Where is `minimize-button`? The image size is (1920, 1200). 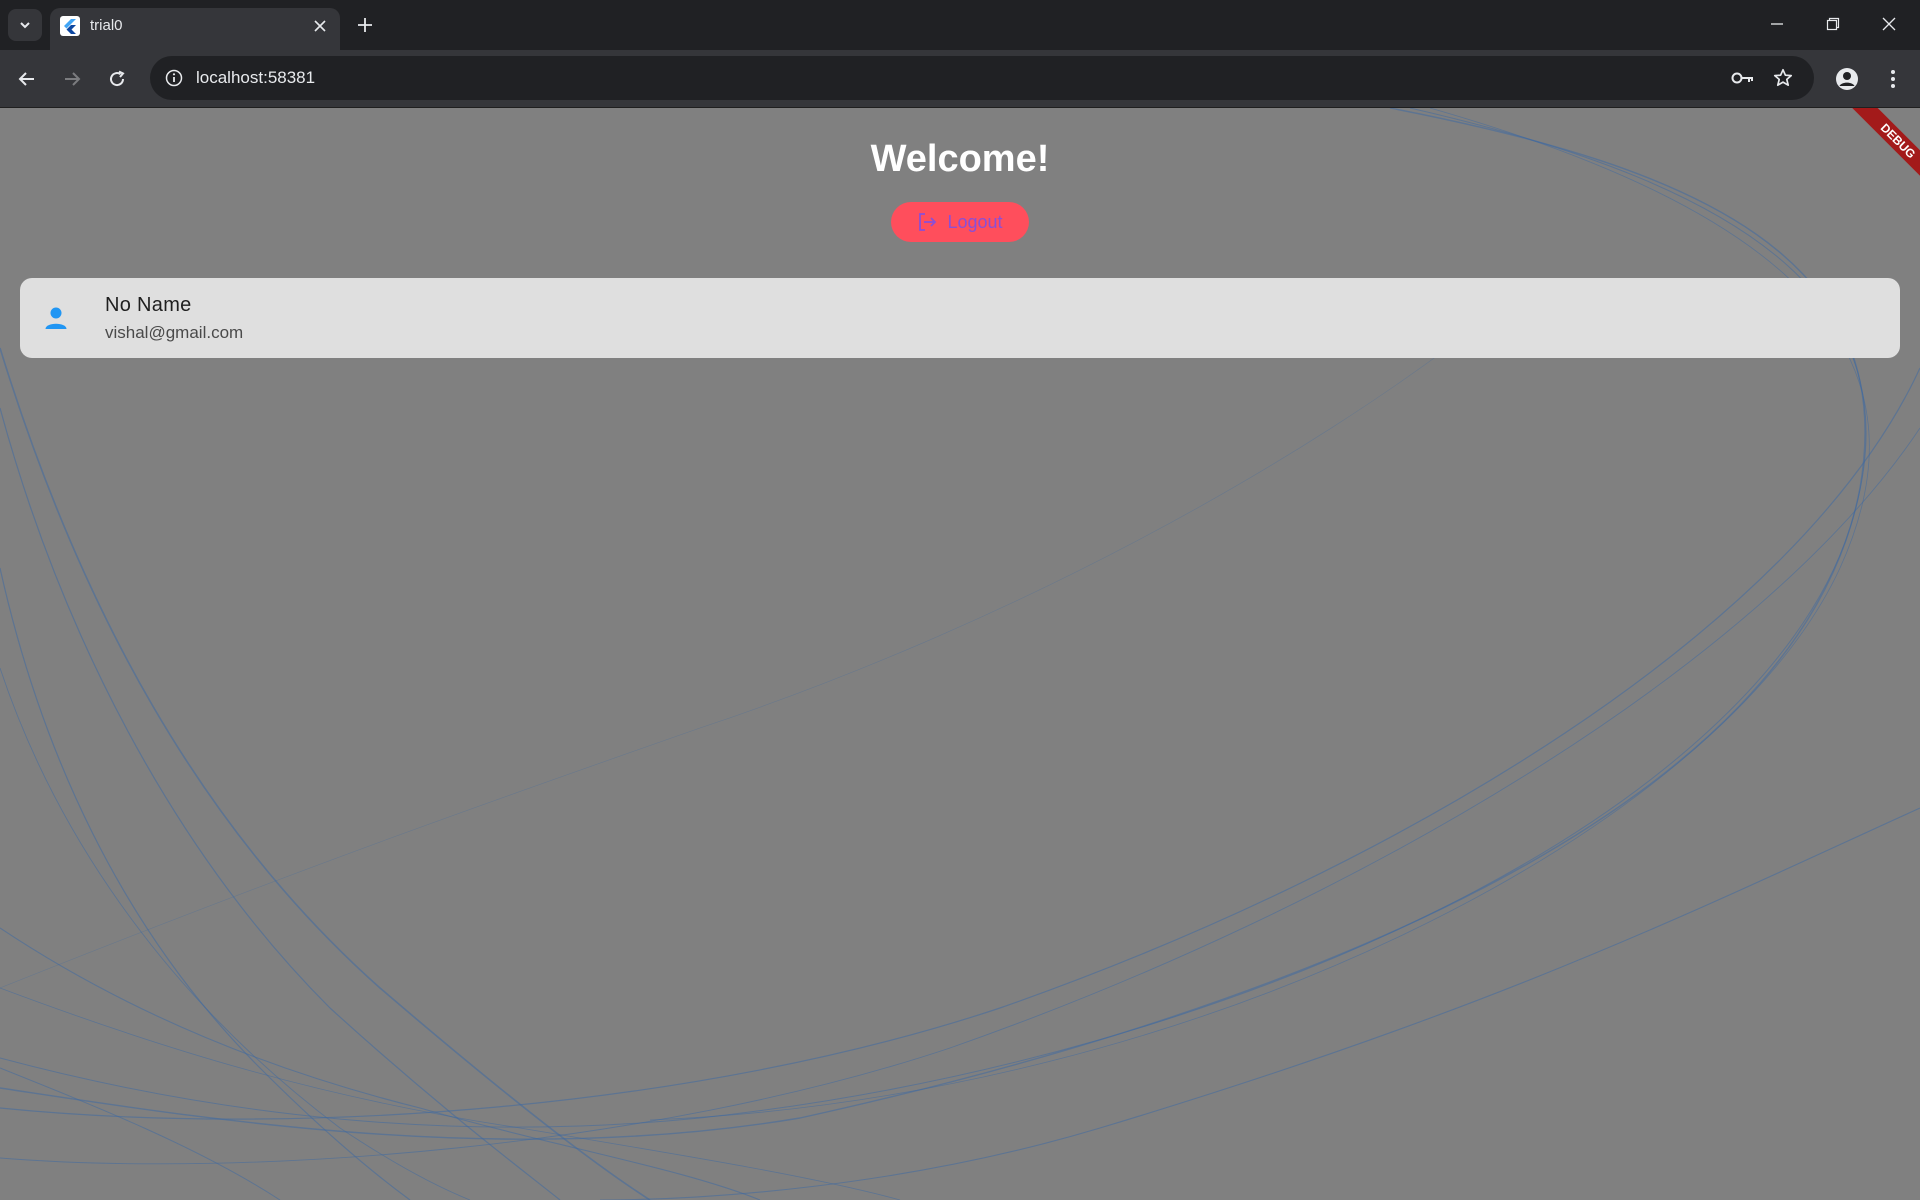 minimize-button is located at coordinates (1777, 24).